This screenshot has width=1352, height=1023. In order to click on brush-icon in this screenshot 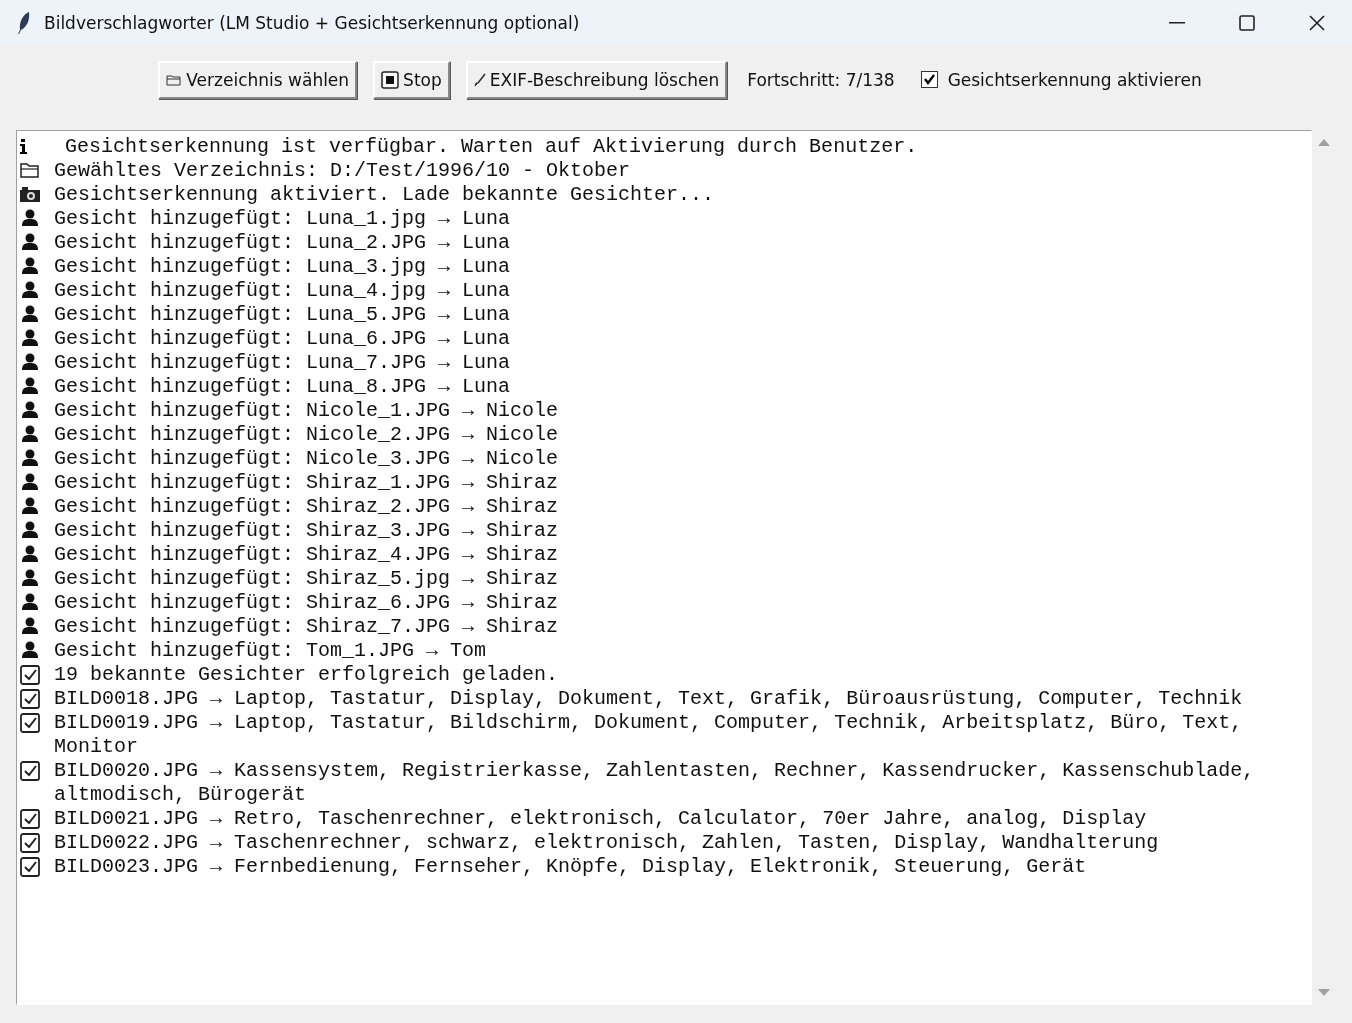, I will do `click(479, 79)`.